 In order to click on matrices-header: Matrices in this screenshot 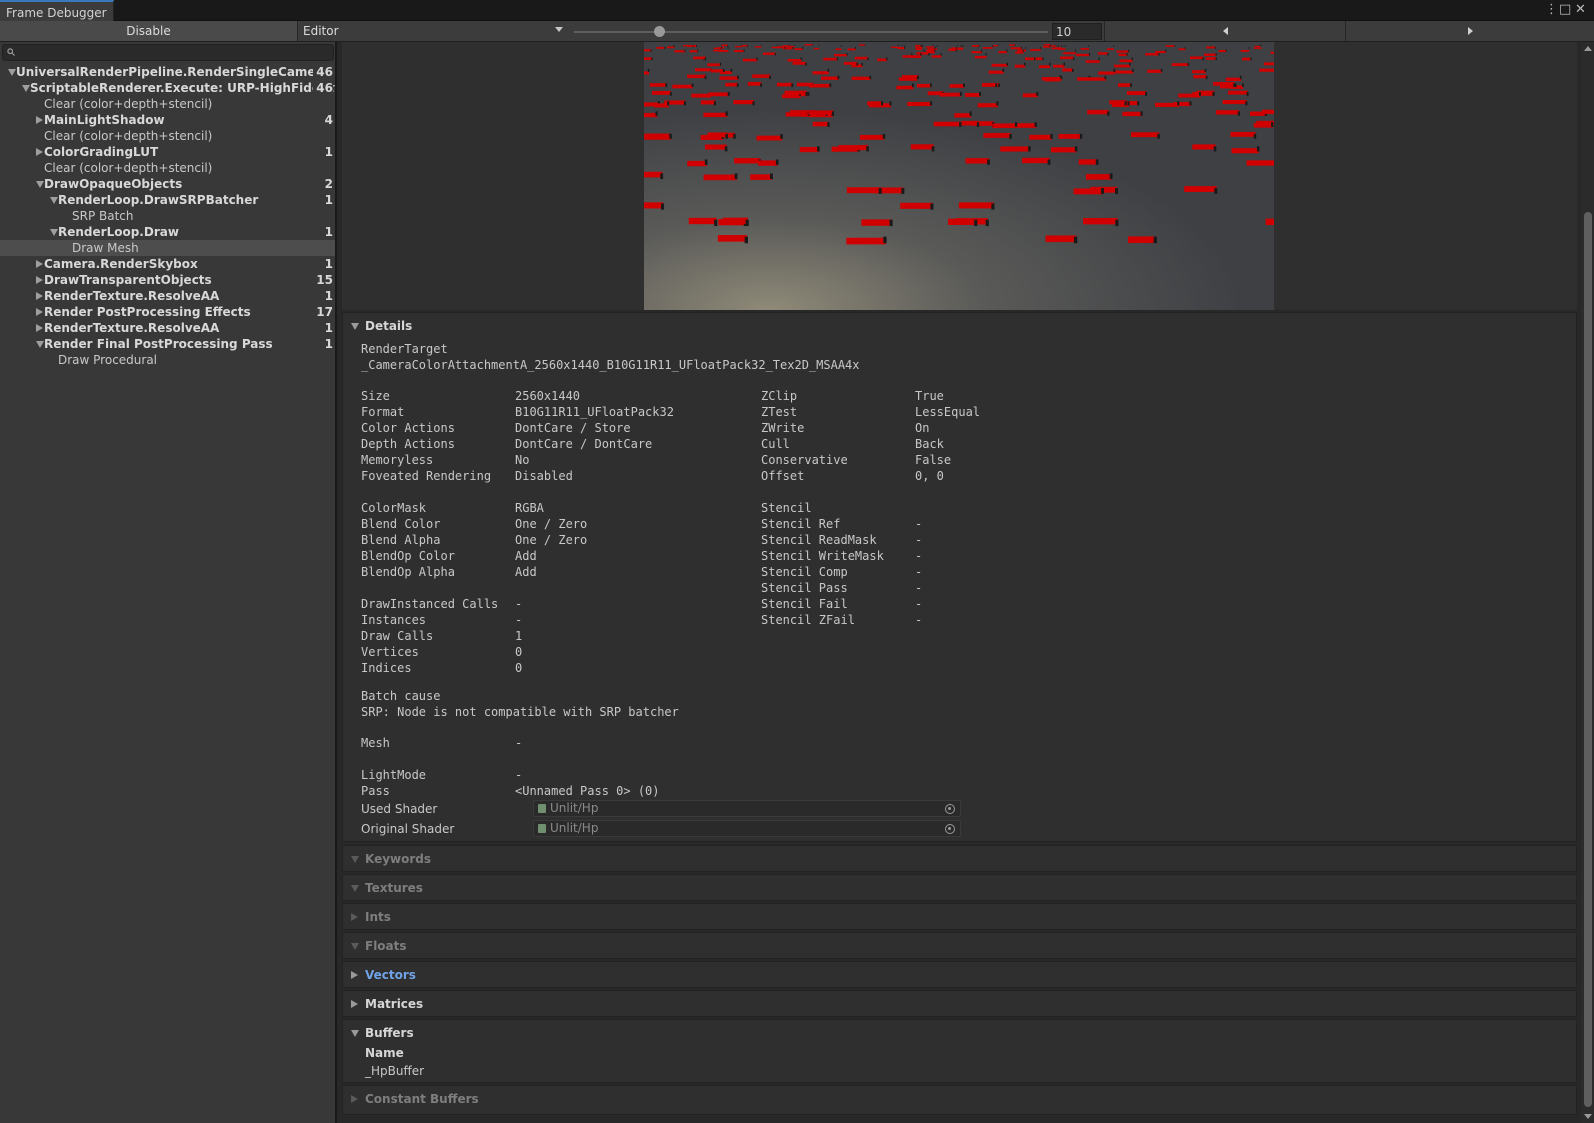, I will do `click(959, 1004)`.